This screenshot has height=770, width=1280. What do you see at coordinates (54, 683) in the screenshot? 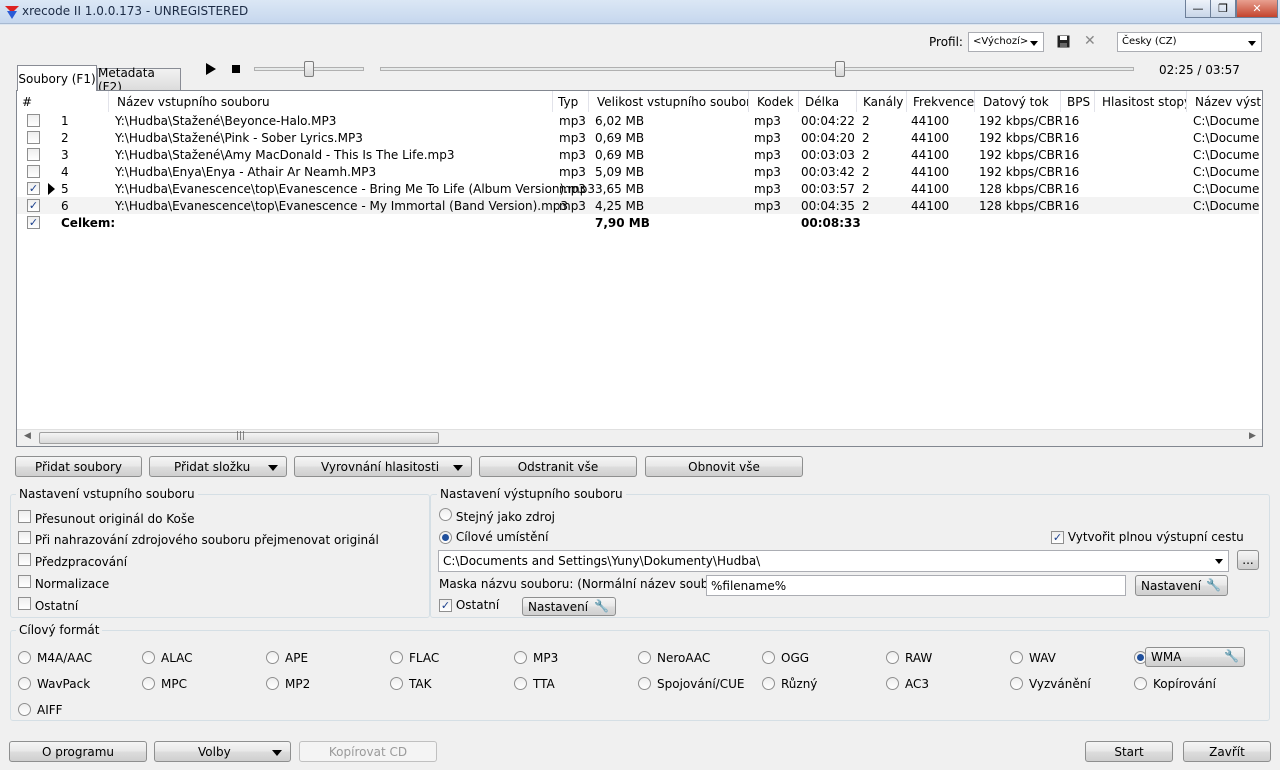
I see `format-option: WavPack` at bounding box center [54, 683].